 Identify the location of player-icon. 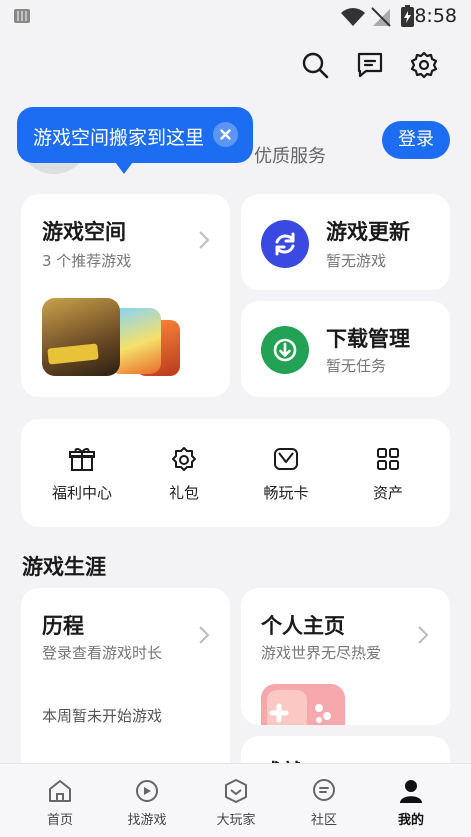
(236, 791).